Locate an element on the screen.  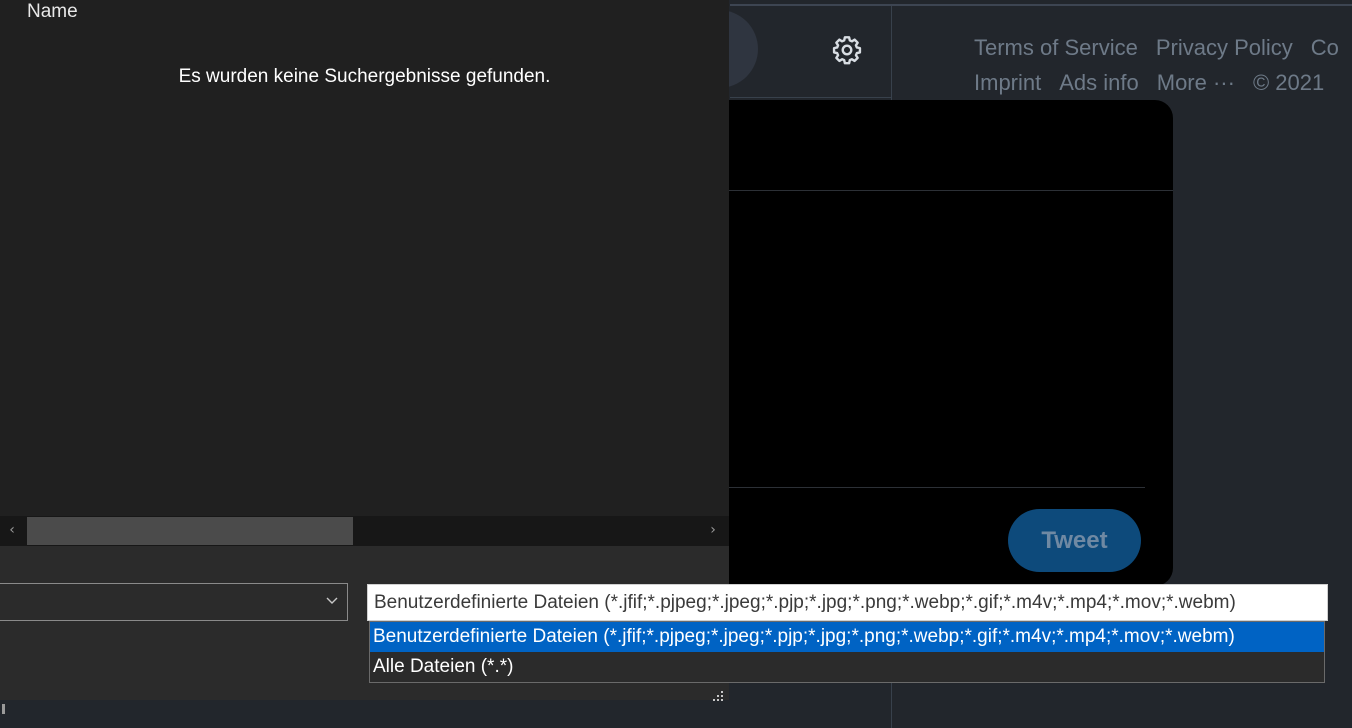
compose-footer-divider is located at coordinates (922, 487).